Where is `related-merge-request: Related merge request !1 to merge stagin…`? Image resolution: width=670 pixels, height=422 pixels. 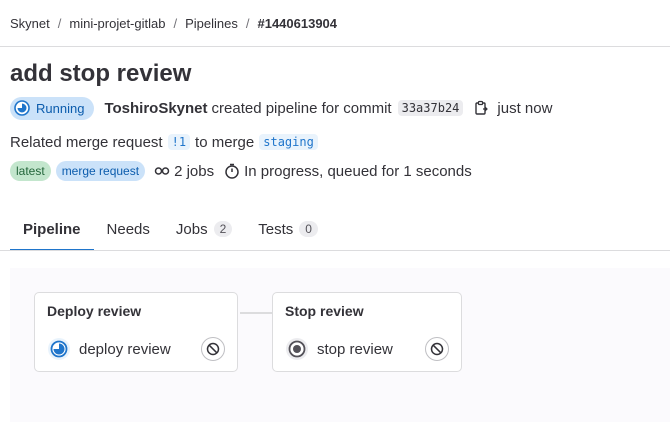 related-merge-request: Related merge request !1 to merge stagin… is located at coordinates (166, 142).